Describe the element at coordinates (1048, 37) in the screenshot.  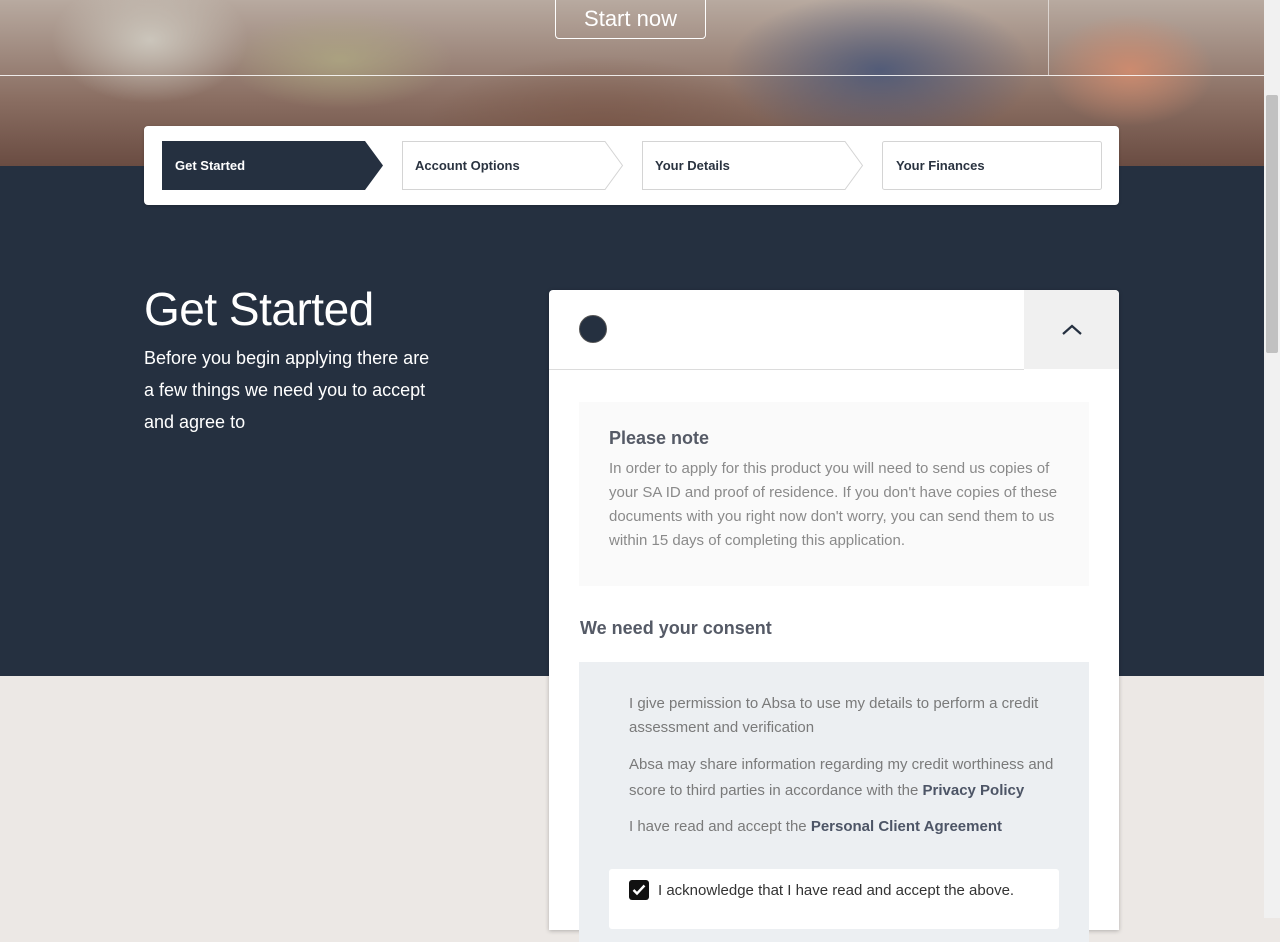
I see `hero-vertical-divider` at that location.